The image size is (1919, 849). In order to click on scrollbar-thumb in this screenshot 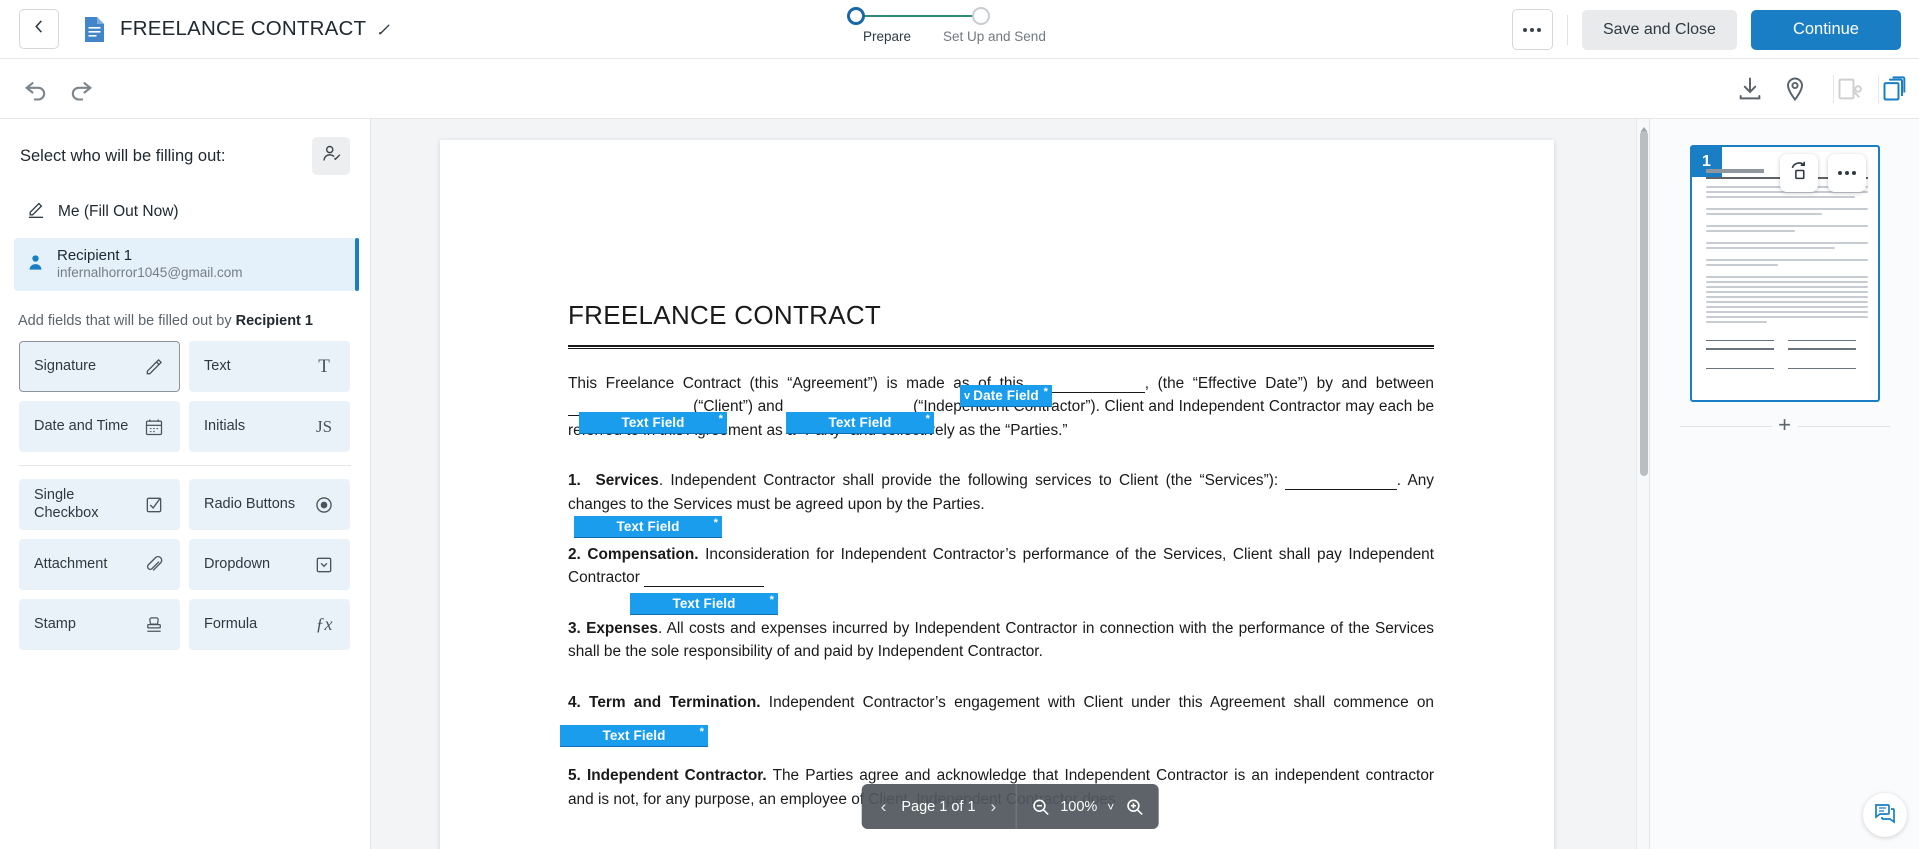, I will do `click(1644, 303)`.